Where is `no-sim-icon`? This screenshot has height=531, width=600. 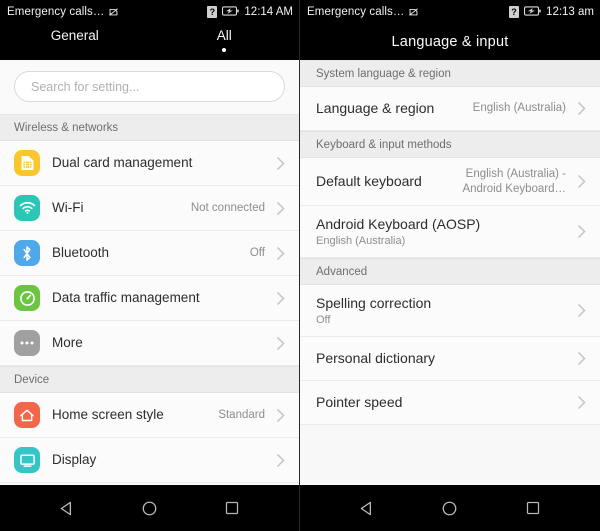
no-sim-icon is located at coordinates (413, 11).